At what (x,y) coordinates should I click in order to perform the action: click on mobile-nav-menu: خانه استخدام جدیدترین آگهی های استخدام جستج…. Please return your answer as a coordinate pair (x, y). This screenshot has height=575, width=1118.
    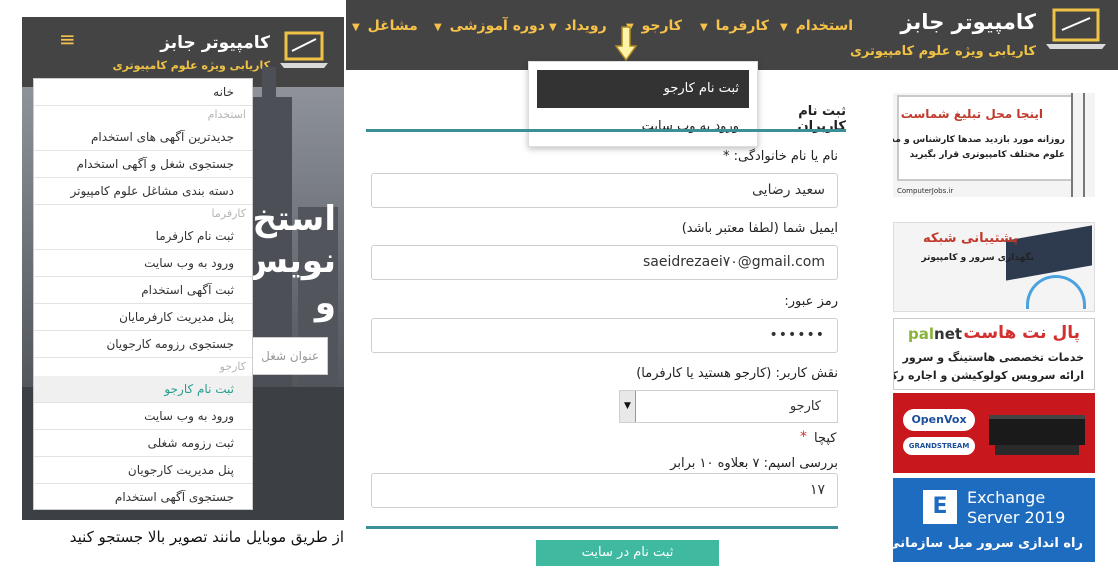
    Looking at the image, I should click on (143, 294).